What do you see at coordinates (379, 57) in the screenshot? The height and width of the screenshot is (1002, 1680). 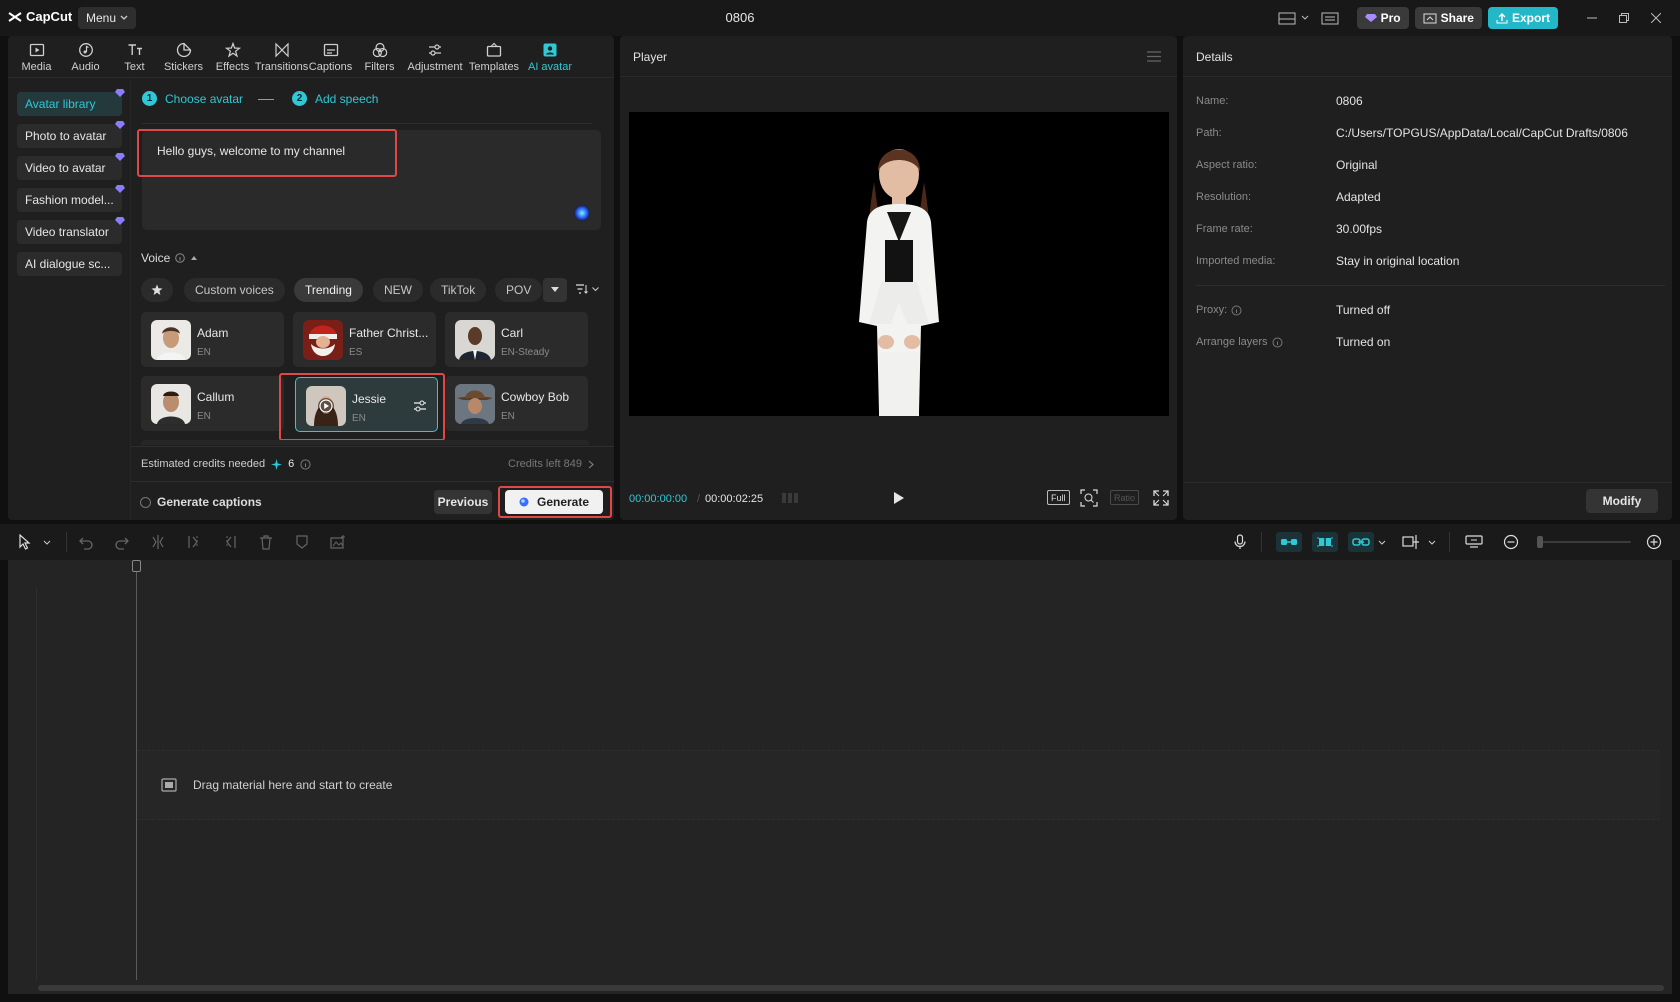 I see `tab-filters: Filters` at bounding box center [379, 57].